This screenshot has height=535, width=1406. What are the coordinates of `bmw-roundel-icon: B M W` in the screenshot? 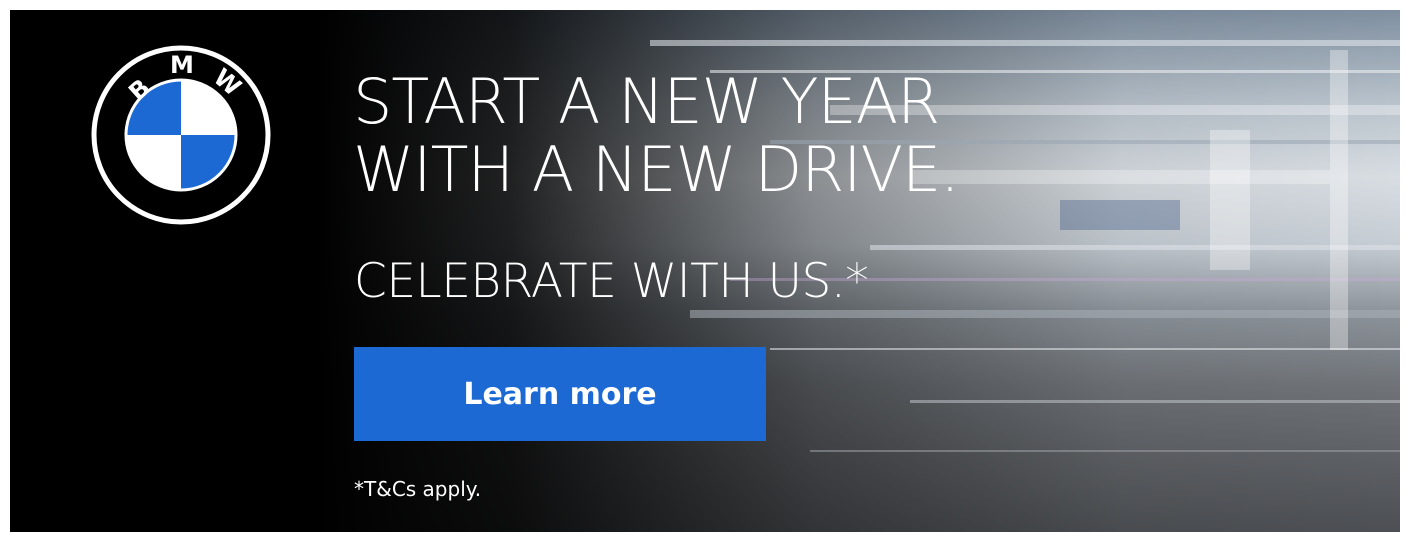 It's located at (181, 135).